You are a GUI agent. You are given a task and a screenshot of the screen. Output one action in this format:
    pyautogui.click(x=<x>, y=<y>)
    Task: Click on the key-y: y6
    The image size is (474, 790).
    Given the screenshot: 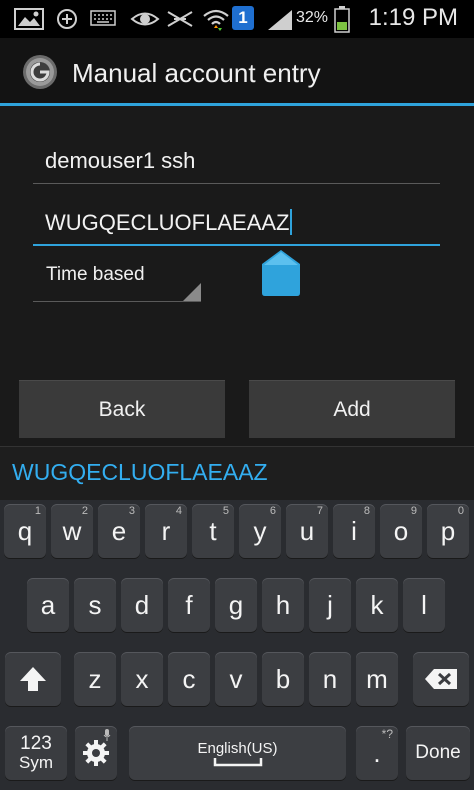 What is the action you would take?
    pyautogui.click(x=260, y=531)
    